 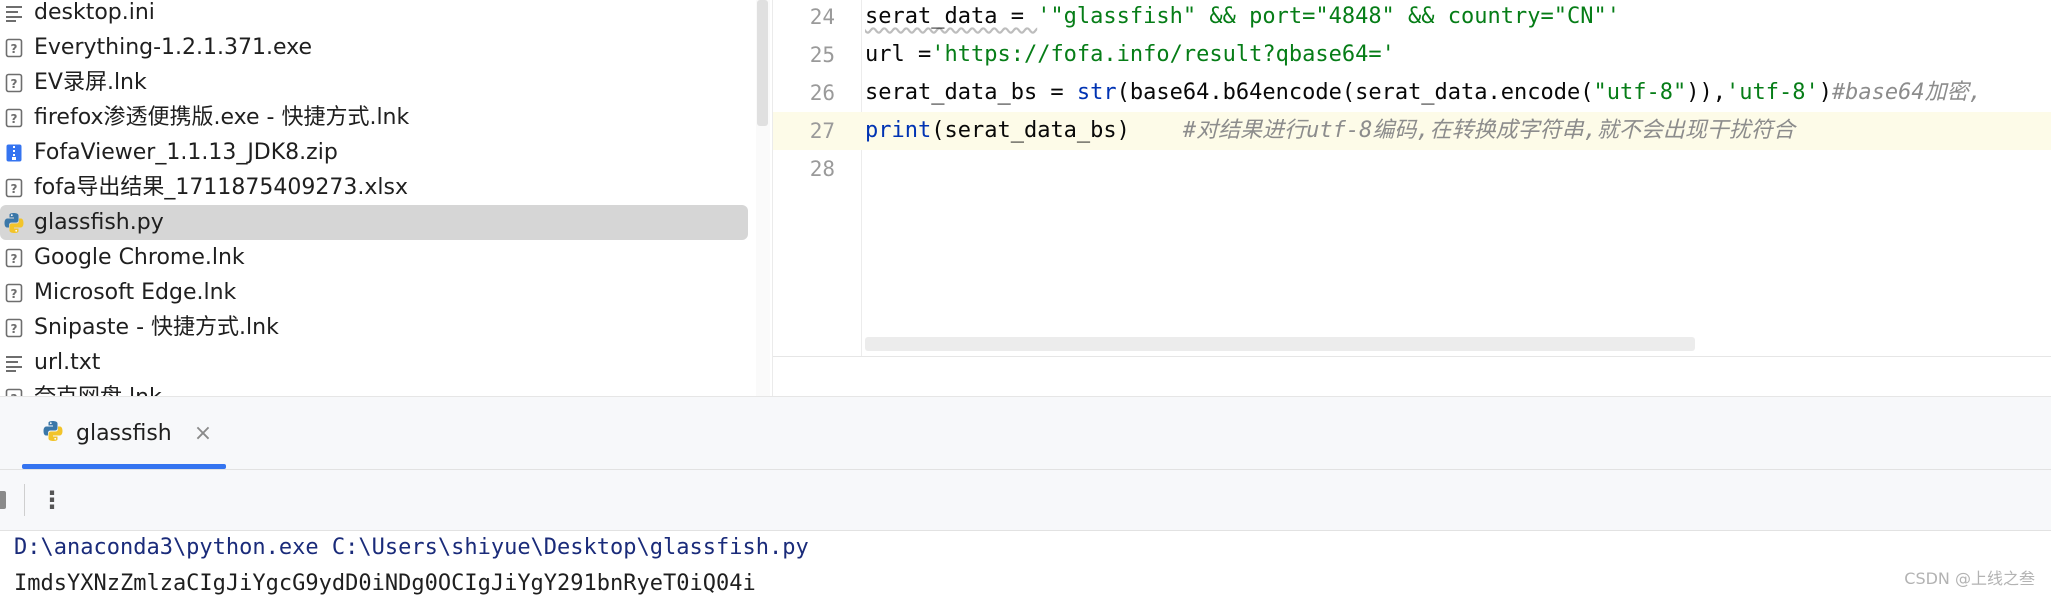 I want to click on zip-file-icon, so click(x=14, y=153).